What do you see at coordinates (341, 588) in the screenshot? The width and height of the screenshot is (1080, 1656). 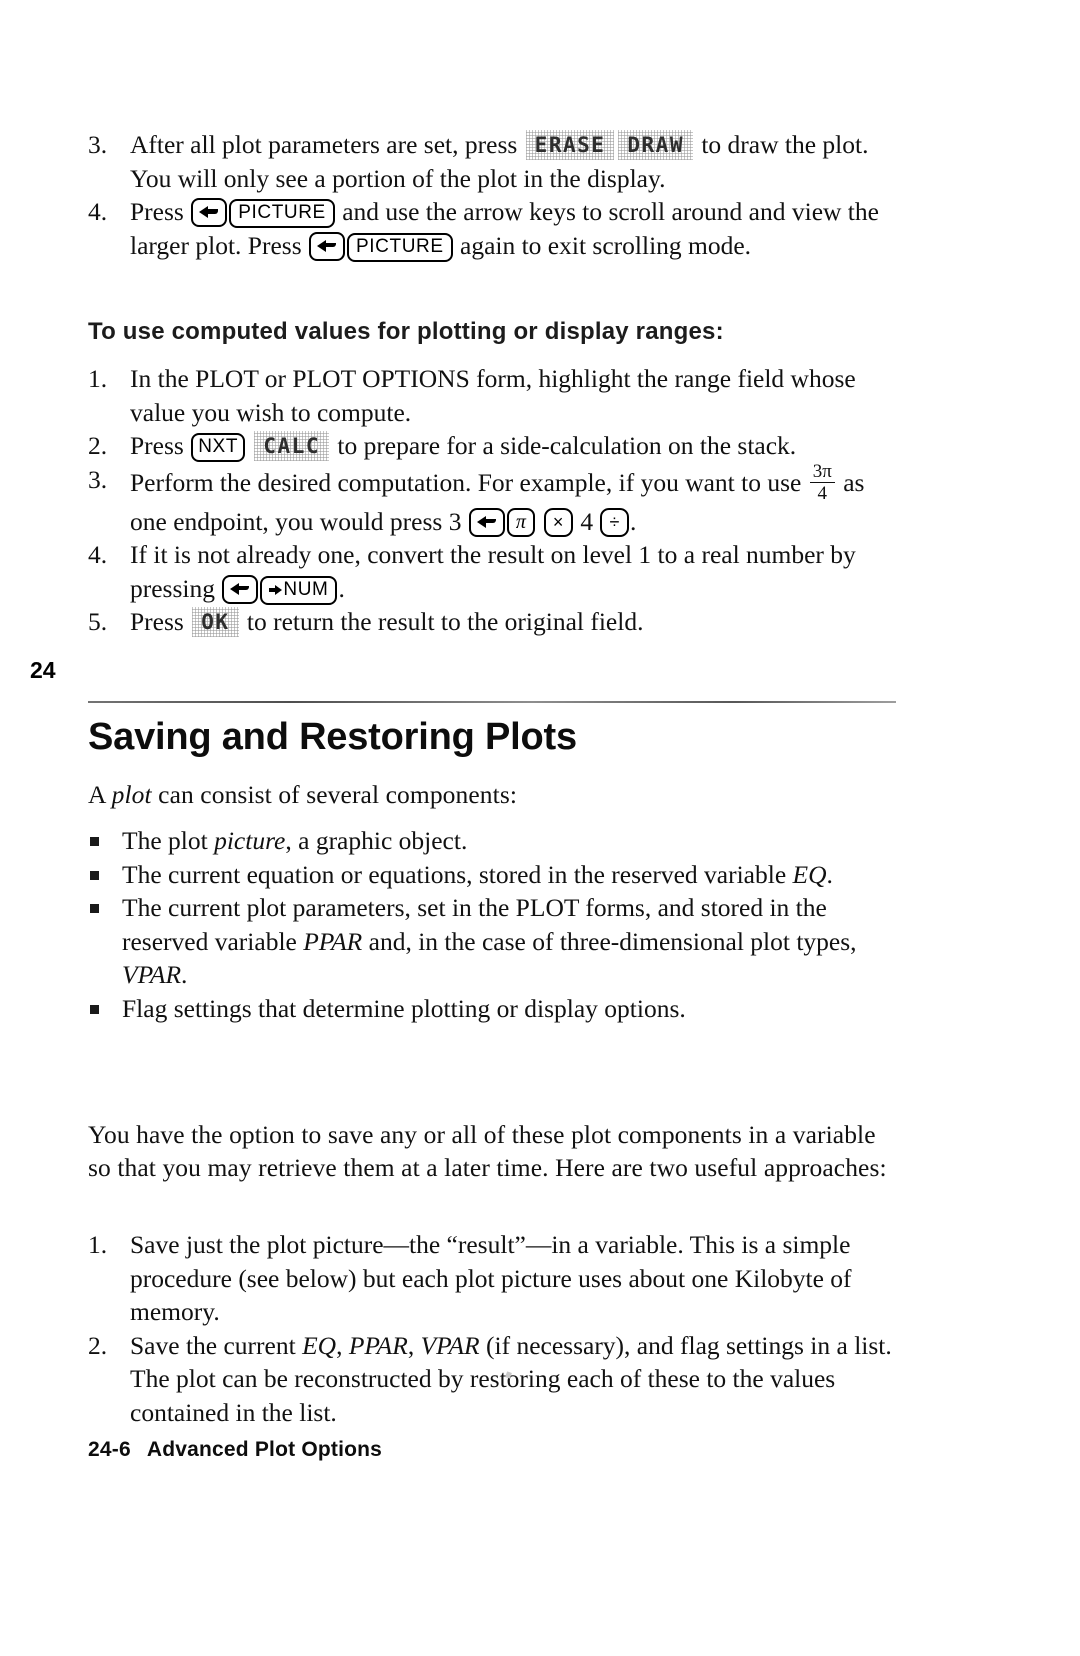 I see `step-text-part2: .` at bounding box center [341, 588].